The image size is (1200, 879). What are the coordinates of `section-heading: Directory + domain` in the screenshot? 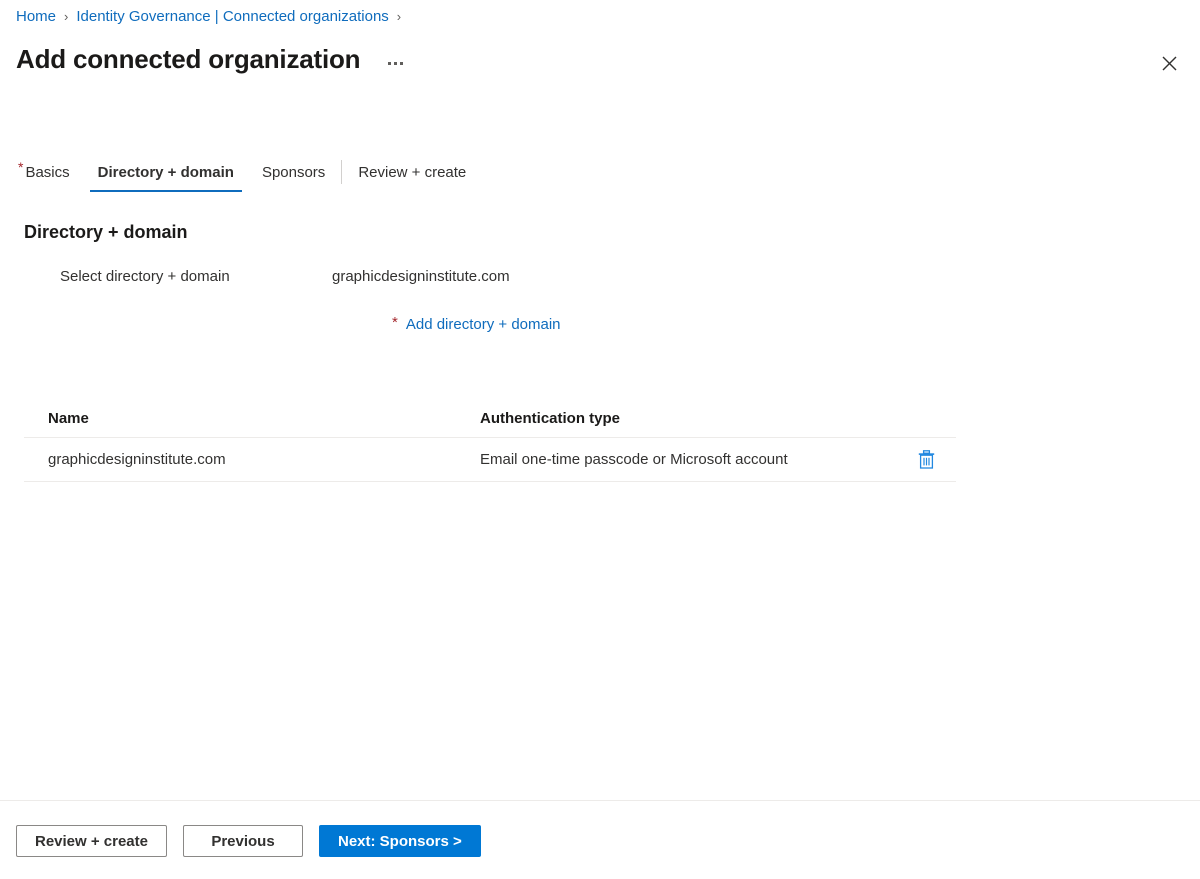 It's located at (106, 232).